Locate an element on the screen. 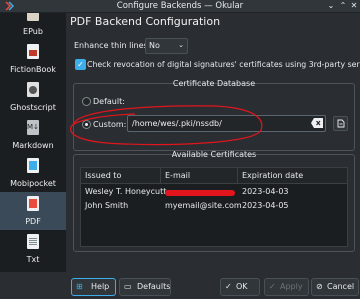 The height and width of the screenshot is (299, 360). enhance-thin-lines-value: No is located at coordinates (154, 45).